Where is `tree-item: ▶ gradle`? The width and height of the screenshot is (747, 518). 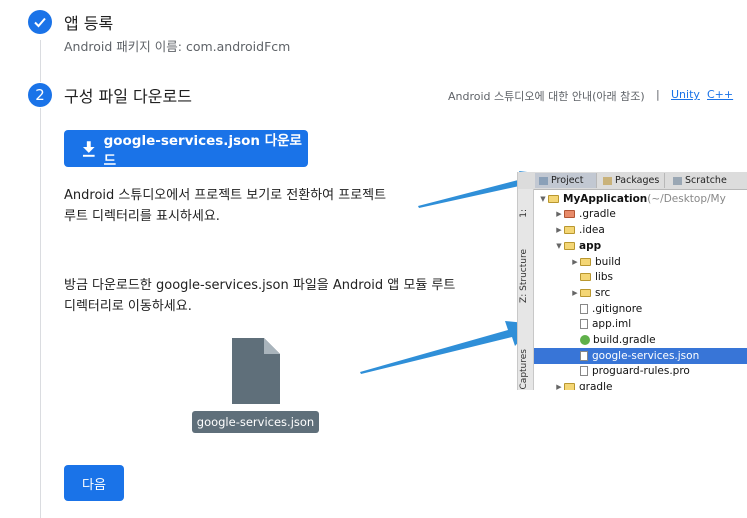 tree-item: ▶ gradle is located at coordinates (640, 384).